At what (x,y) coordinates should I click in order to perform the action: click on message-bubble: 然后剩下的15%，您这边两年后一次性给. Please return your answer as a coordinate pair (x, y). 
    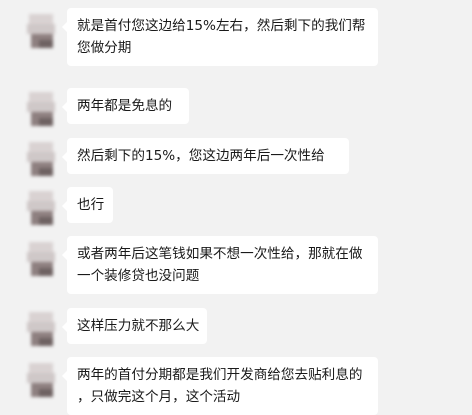
    Looking at the image, I should click on (205, 156).